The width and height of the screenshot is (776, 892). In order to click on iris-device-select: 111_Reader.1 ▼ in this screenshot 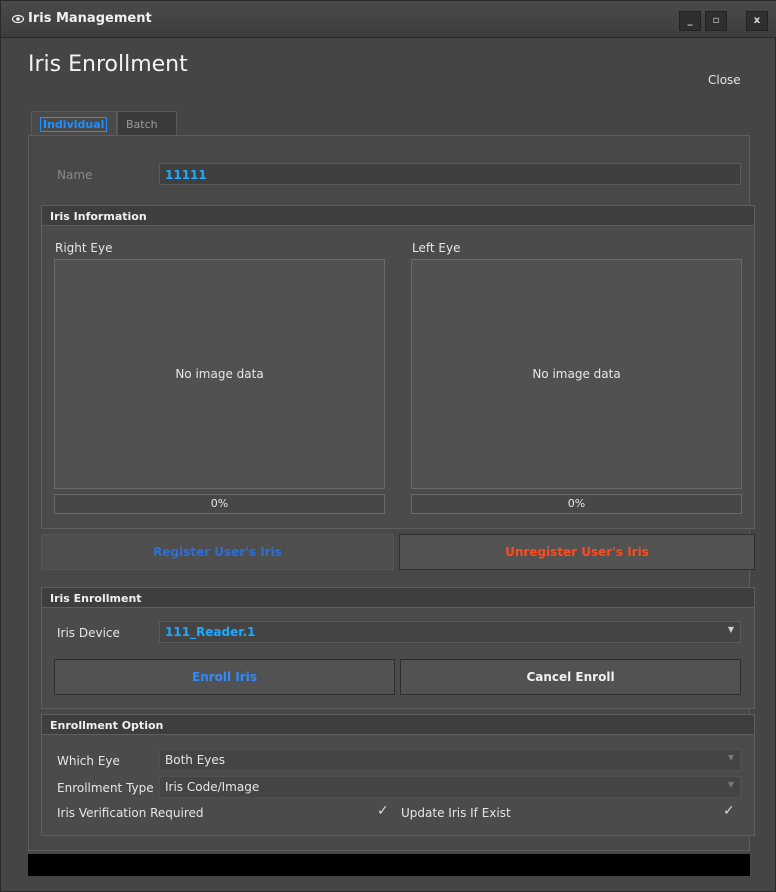, I will do `click(450, 632)`.